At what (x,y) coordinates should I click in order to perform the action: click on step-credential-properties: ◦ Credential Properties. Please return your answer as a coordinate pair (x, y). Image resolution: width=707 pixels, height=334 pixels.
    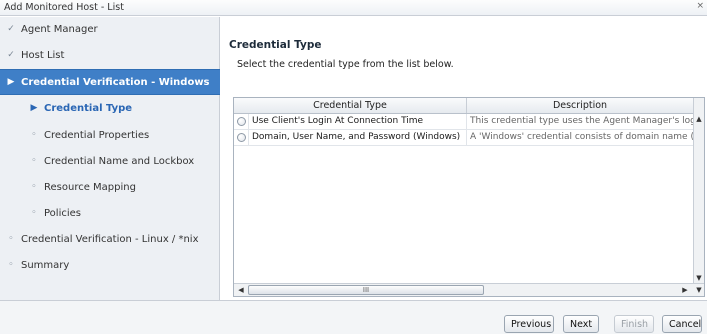
    Looking at the image, I should click on (110, 136).